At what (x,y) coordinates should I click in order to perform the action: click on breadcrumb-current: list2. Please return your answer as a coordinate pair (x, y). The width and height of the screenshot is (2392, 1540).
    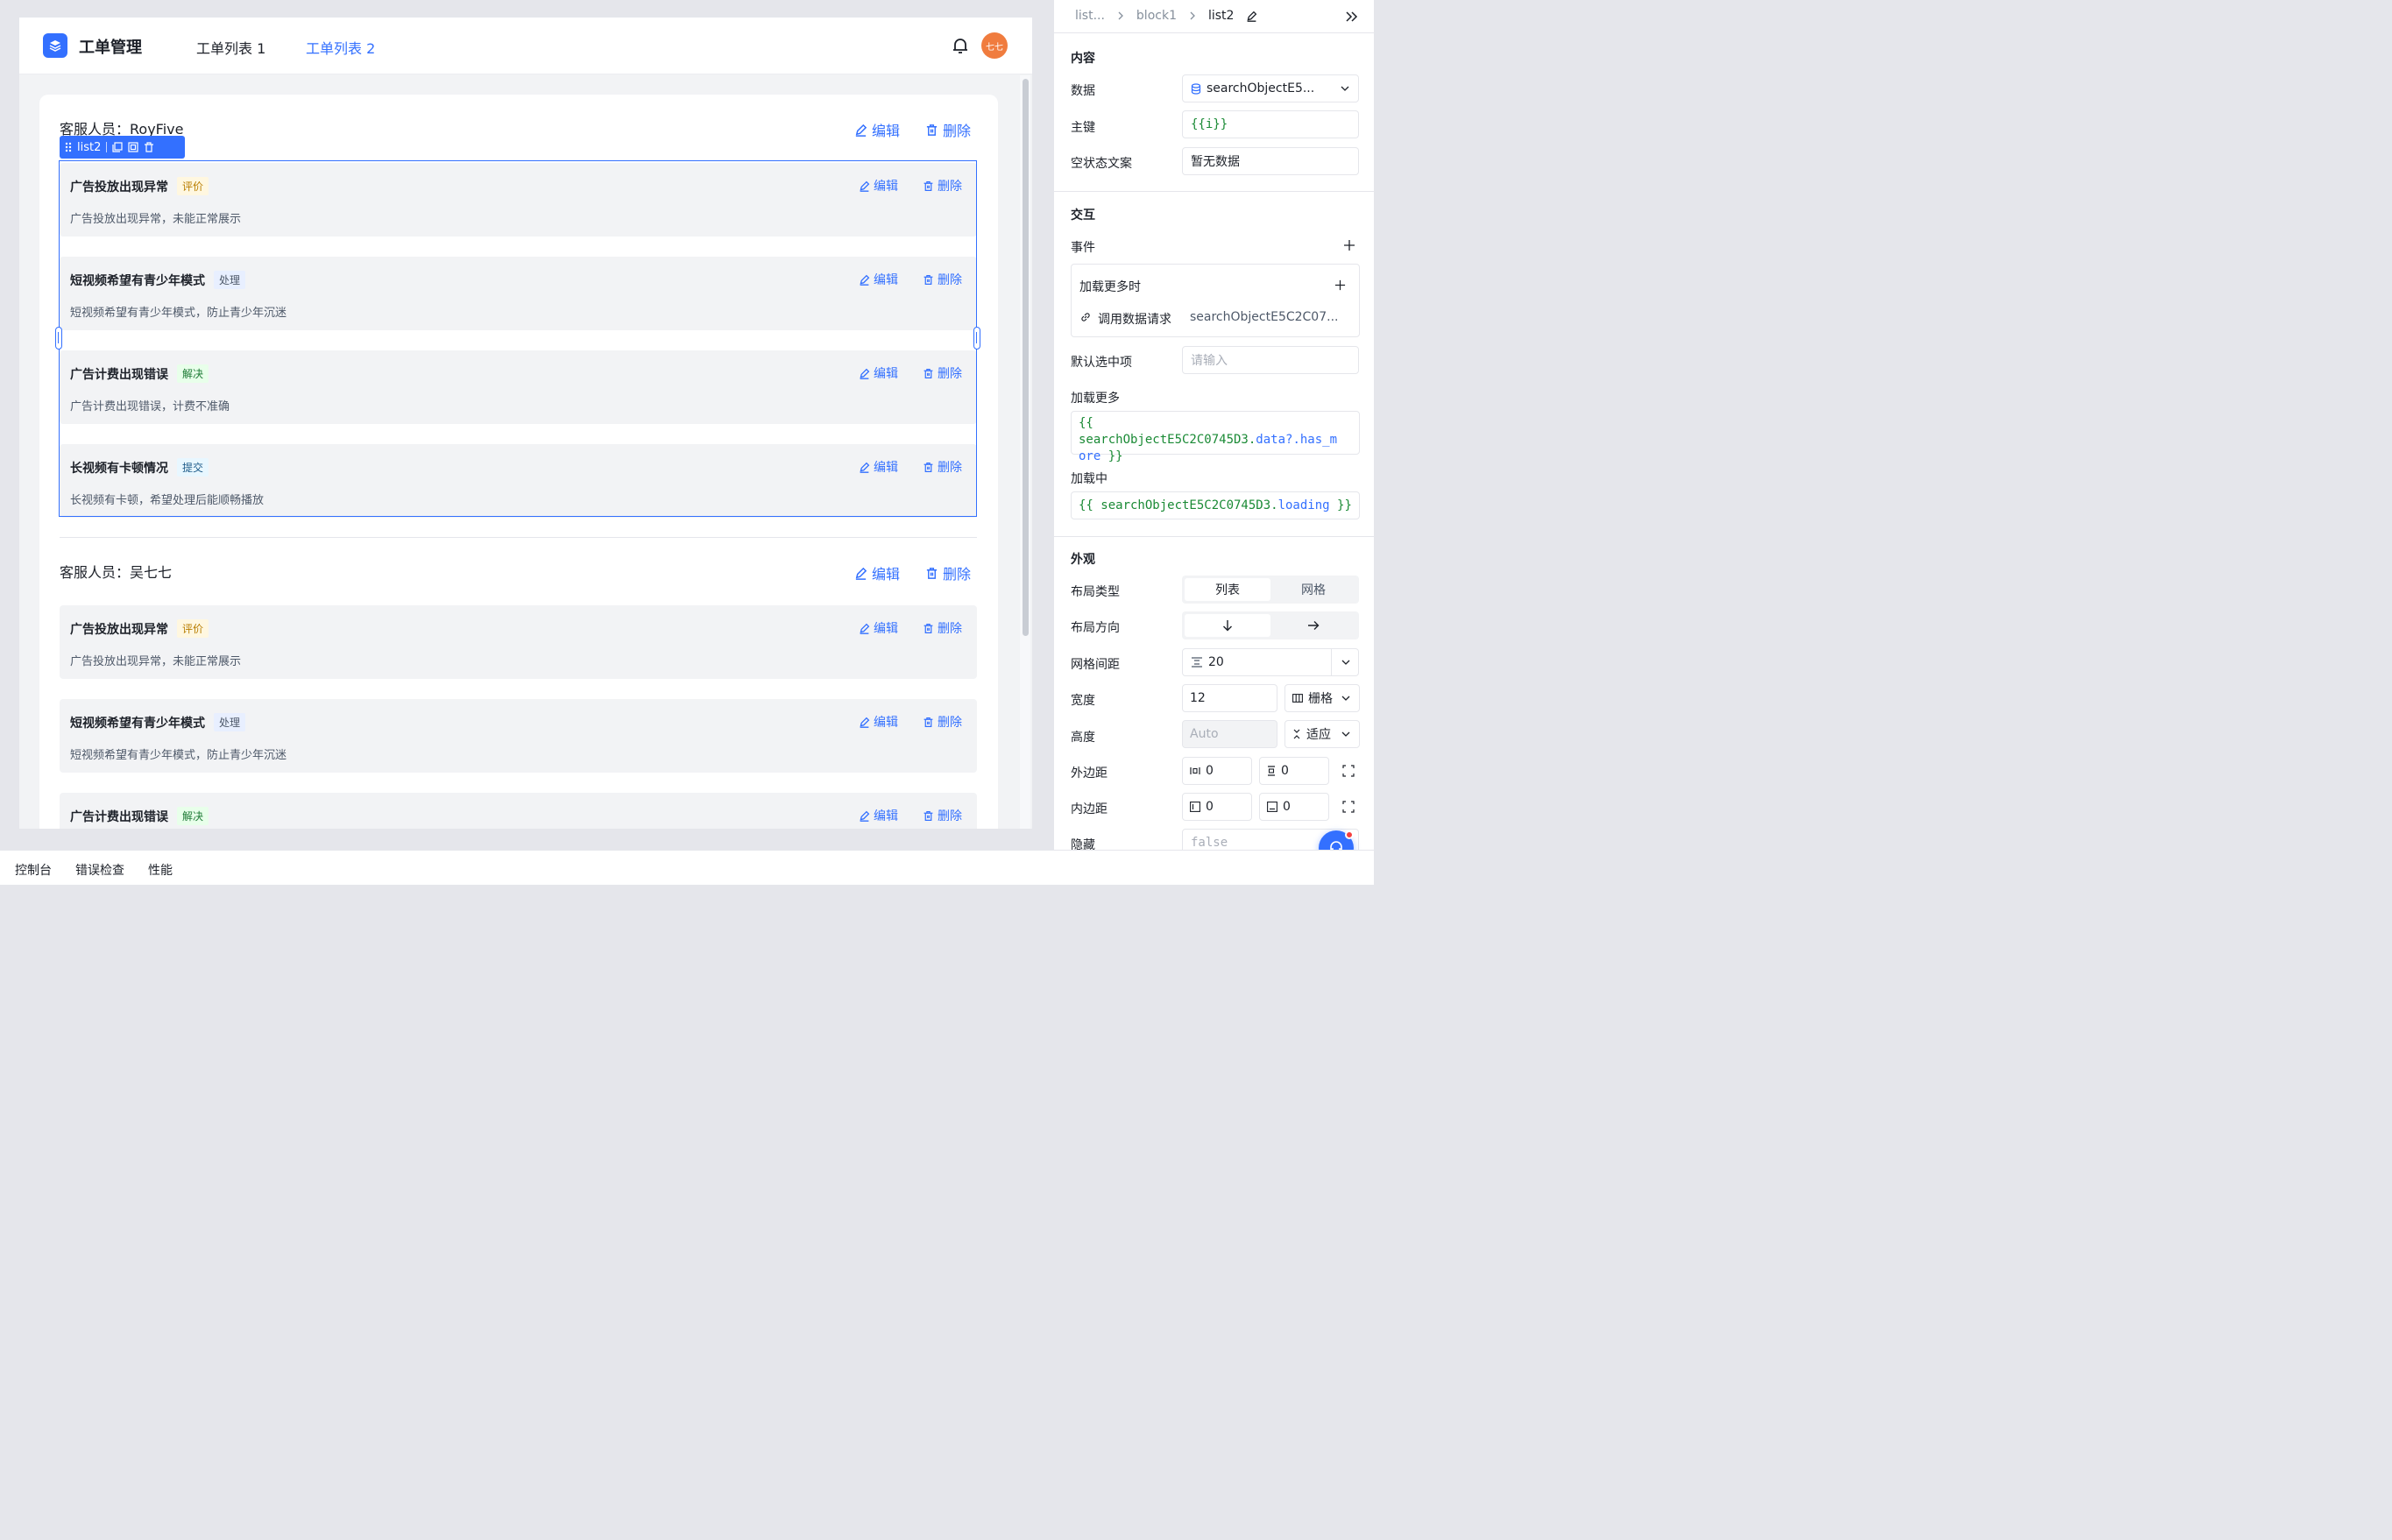
    Looking at the image, I should click on (1221, 16).